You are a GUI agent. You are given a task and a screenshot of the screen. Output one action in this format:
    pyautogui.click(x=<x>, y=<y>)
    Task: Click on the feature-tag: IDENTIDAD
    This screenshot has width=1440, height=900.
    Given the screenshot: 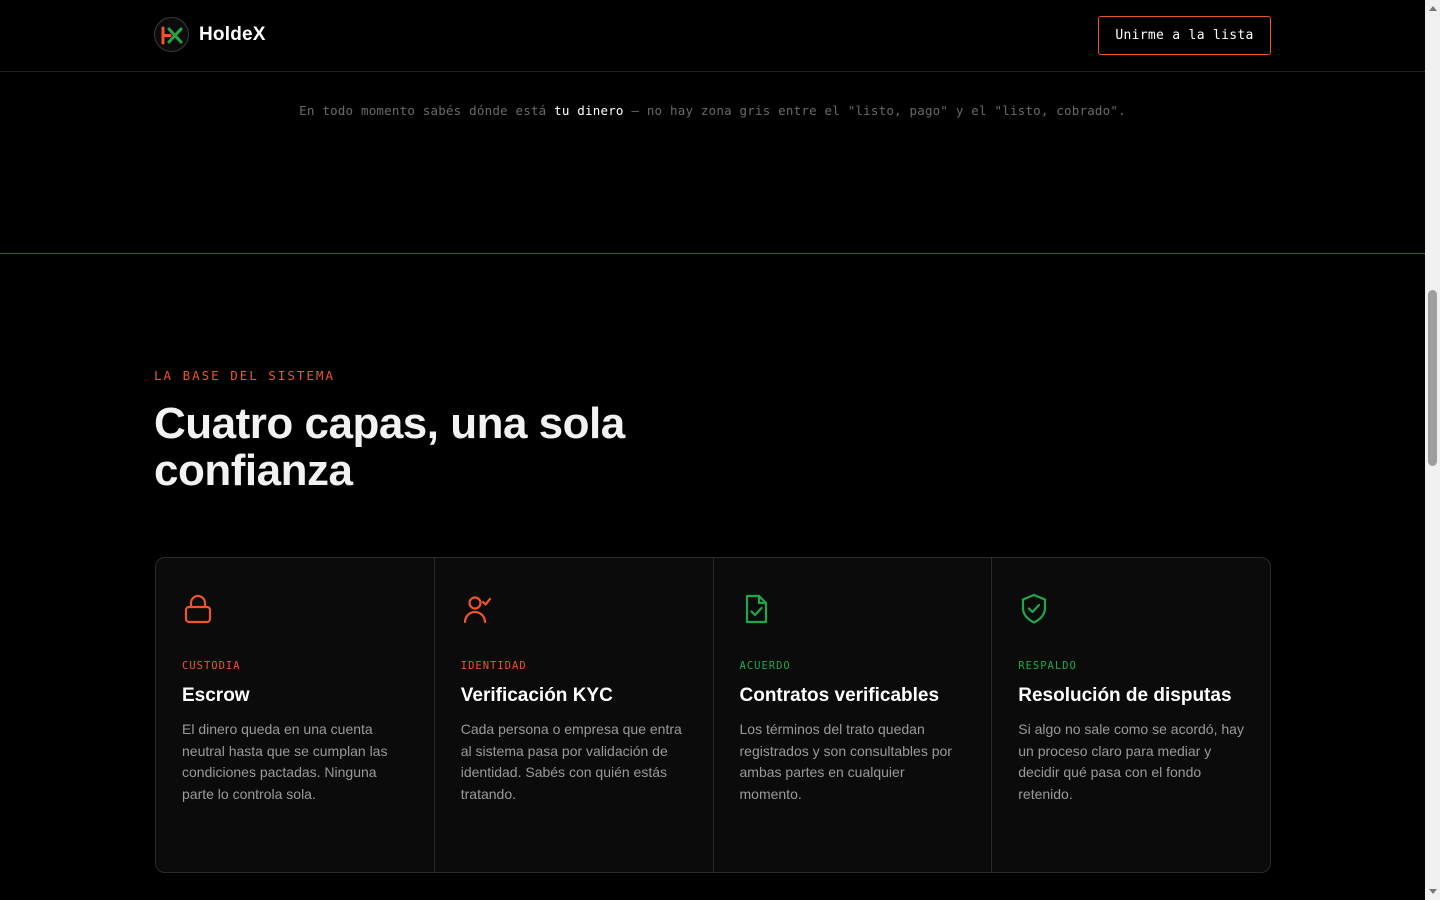 What is the action you would take?
    pyautogui.click(x=493, y=666)
    